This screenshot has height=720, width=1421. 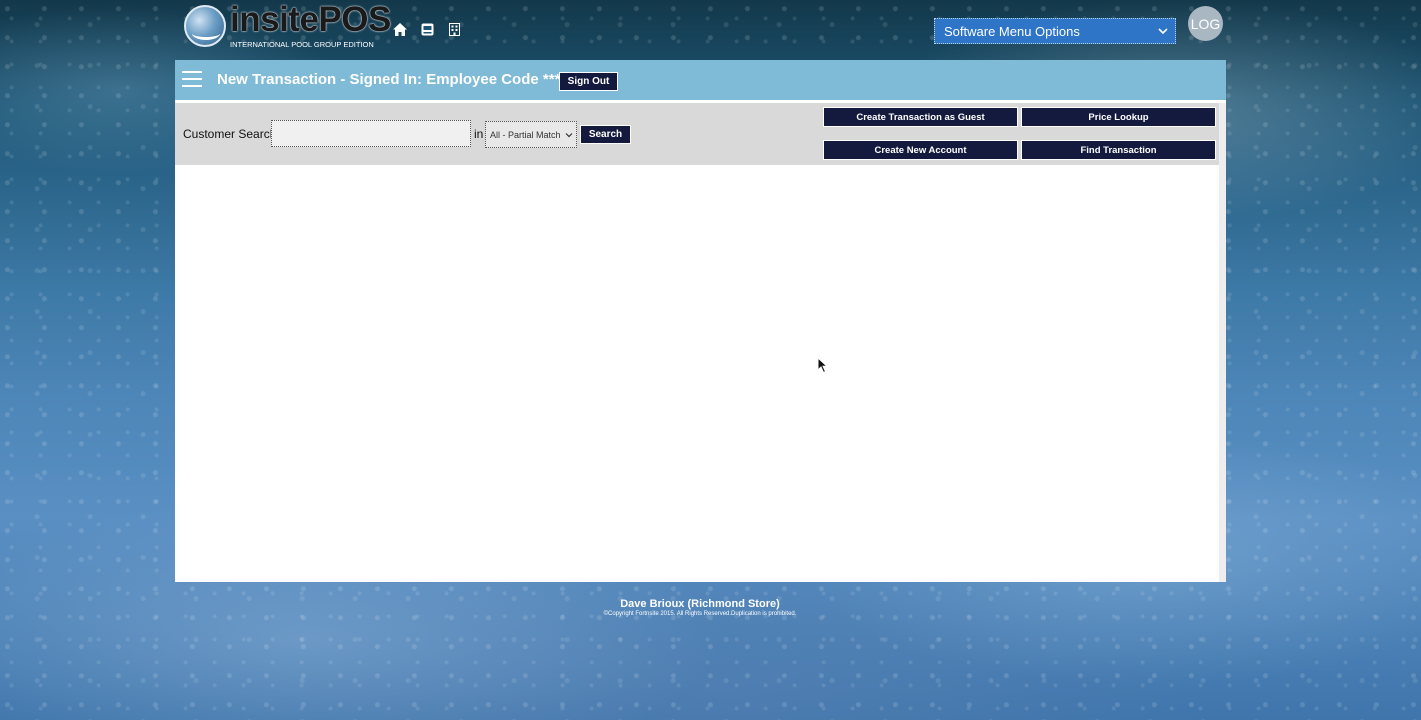 I want to click on software-menu-select: Software Menu Options, so click(x=1055, y=31).